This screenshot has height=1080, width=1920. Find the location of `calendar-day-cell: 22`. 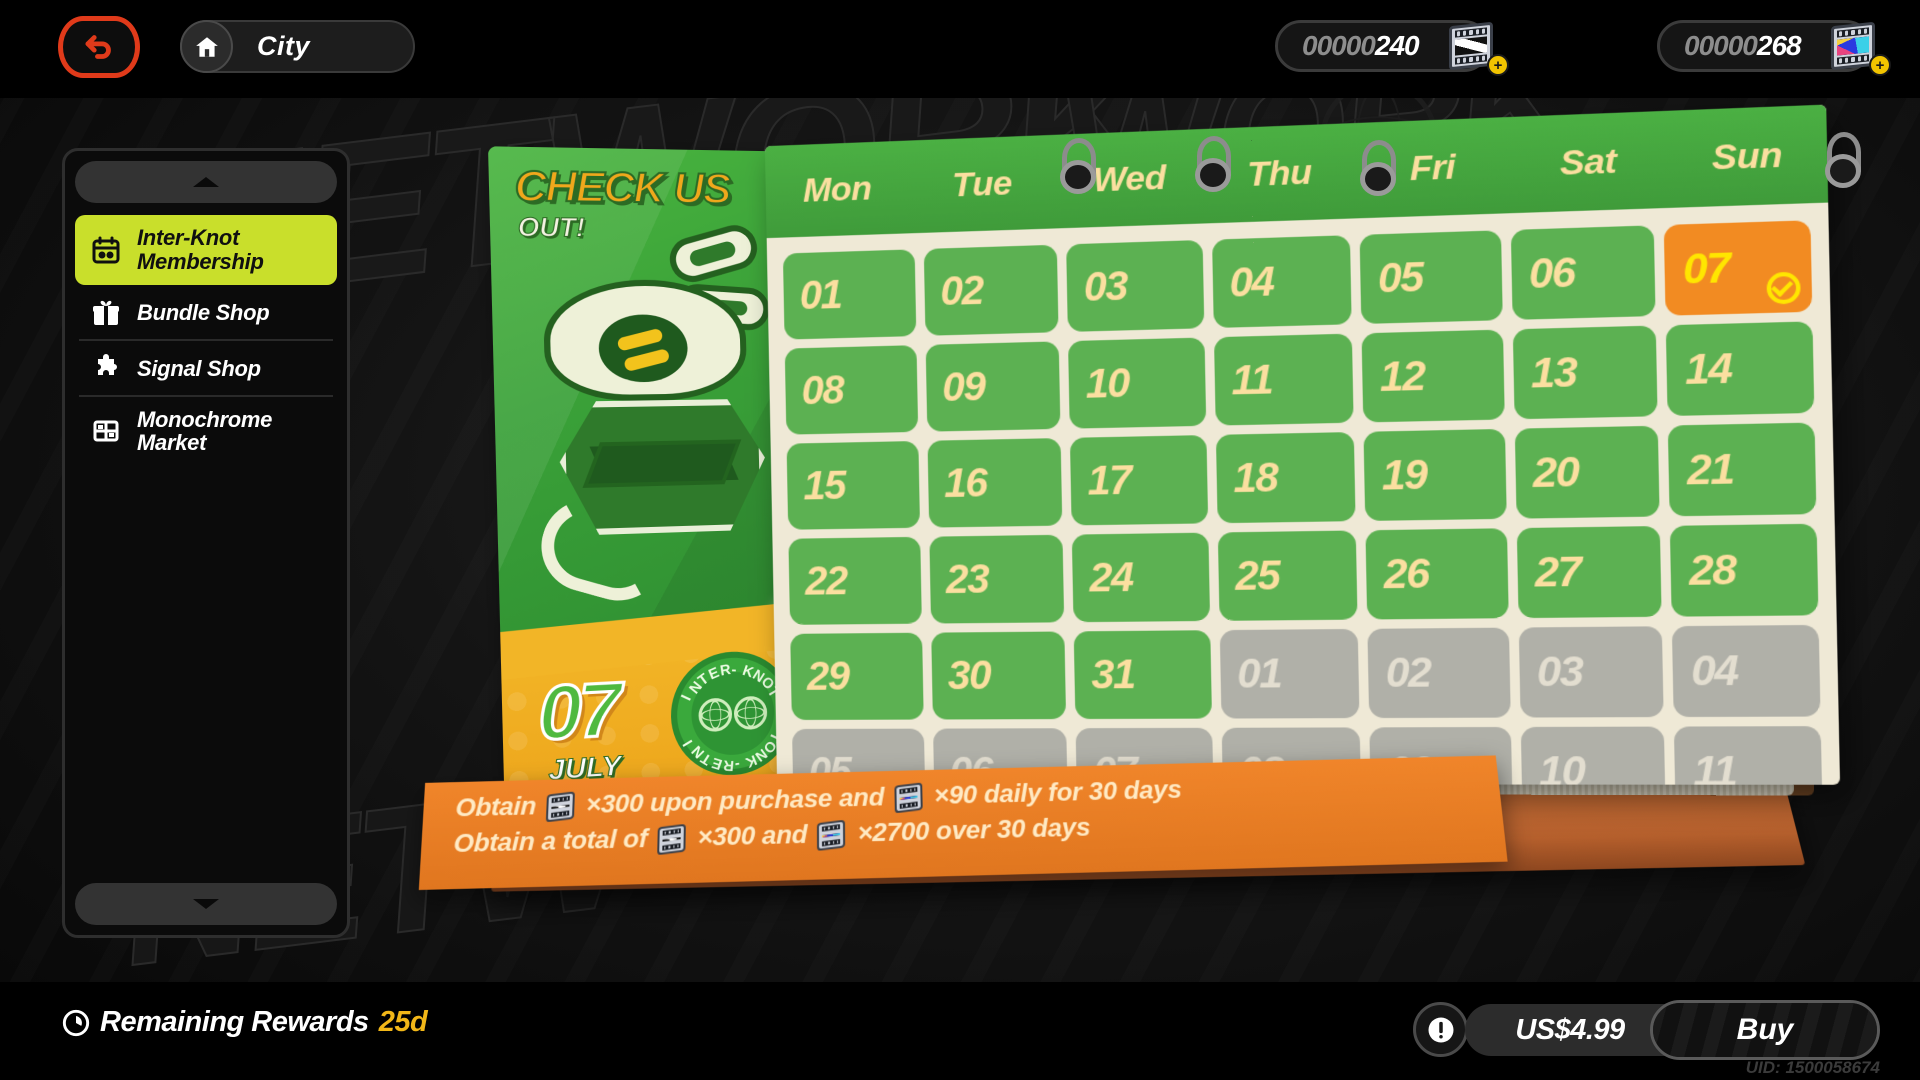

calendar-day-cell: 22 is located at coordinates (855, 580).